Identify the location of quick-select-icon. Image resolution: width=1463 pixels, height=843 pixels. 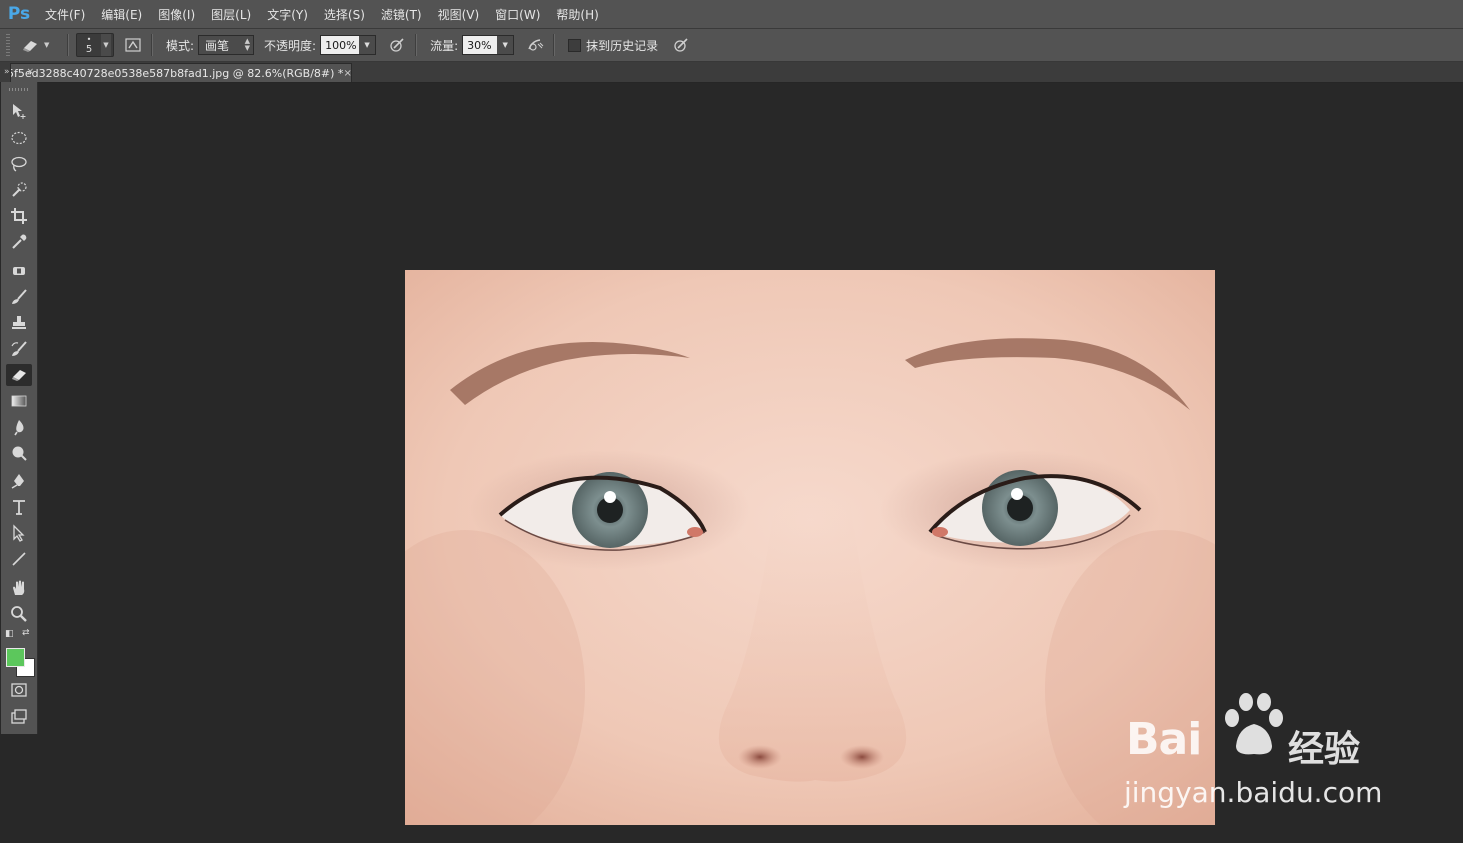
(19, 189).